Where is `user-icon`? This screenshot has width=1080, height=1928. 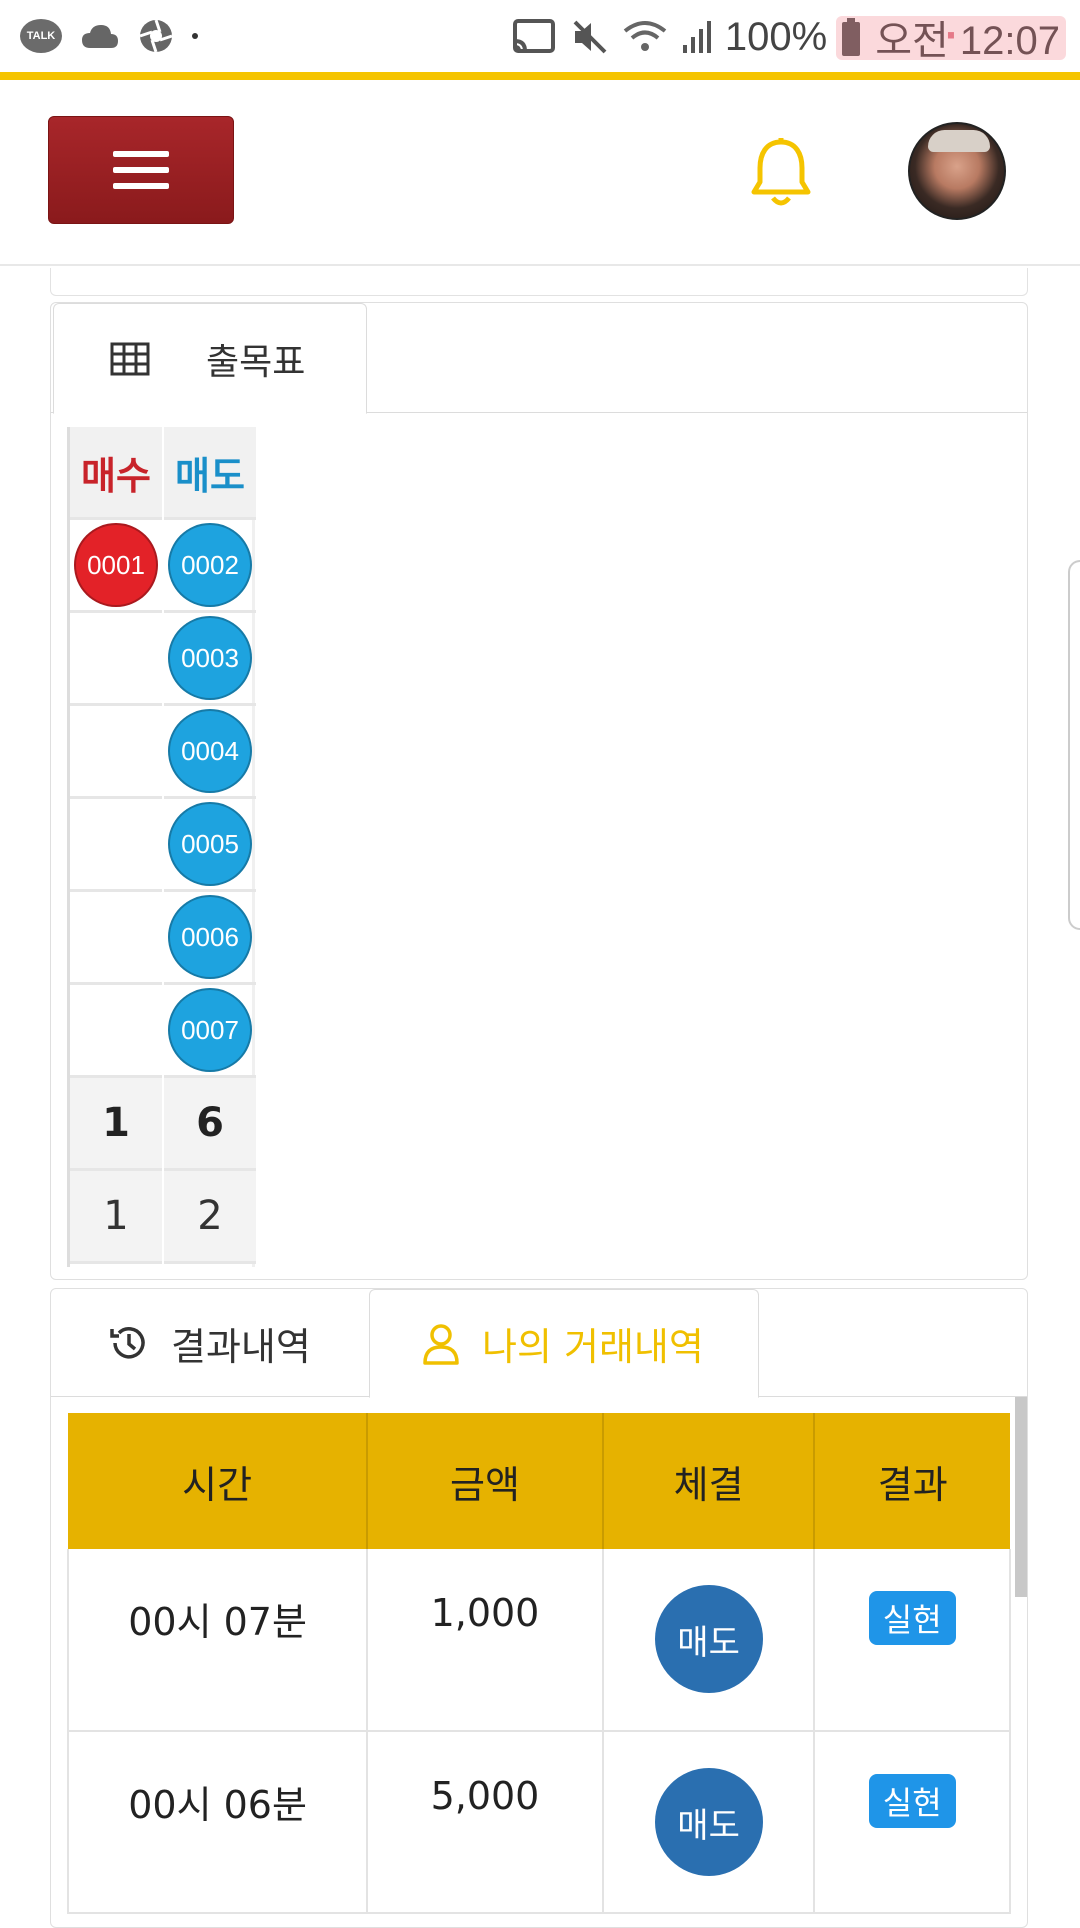
user-icon is located at coordinates (441, 1344).